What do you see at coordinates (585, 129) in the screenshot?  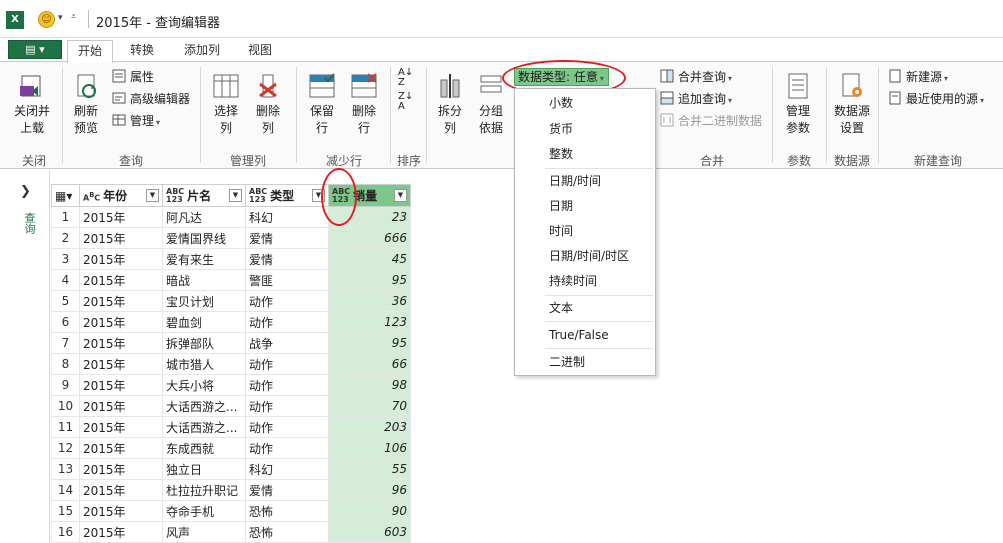 I see `menu-item-currency: 货币` at bounding box center [585, 129].